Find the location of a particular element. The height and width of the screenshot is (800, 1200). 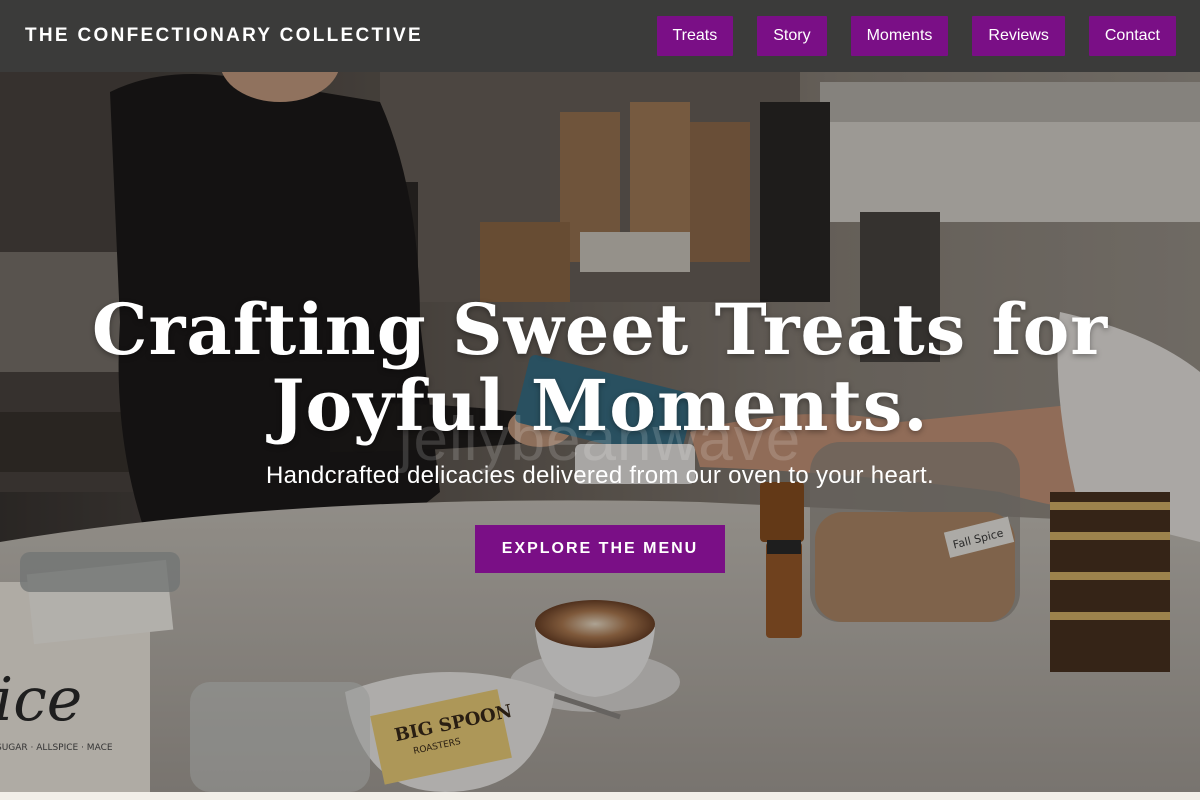

nav-story-button: Story is located at coordinates (792, 36).